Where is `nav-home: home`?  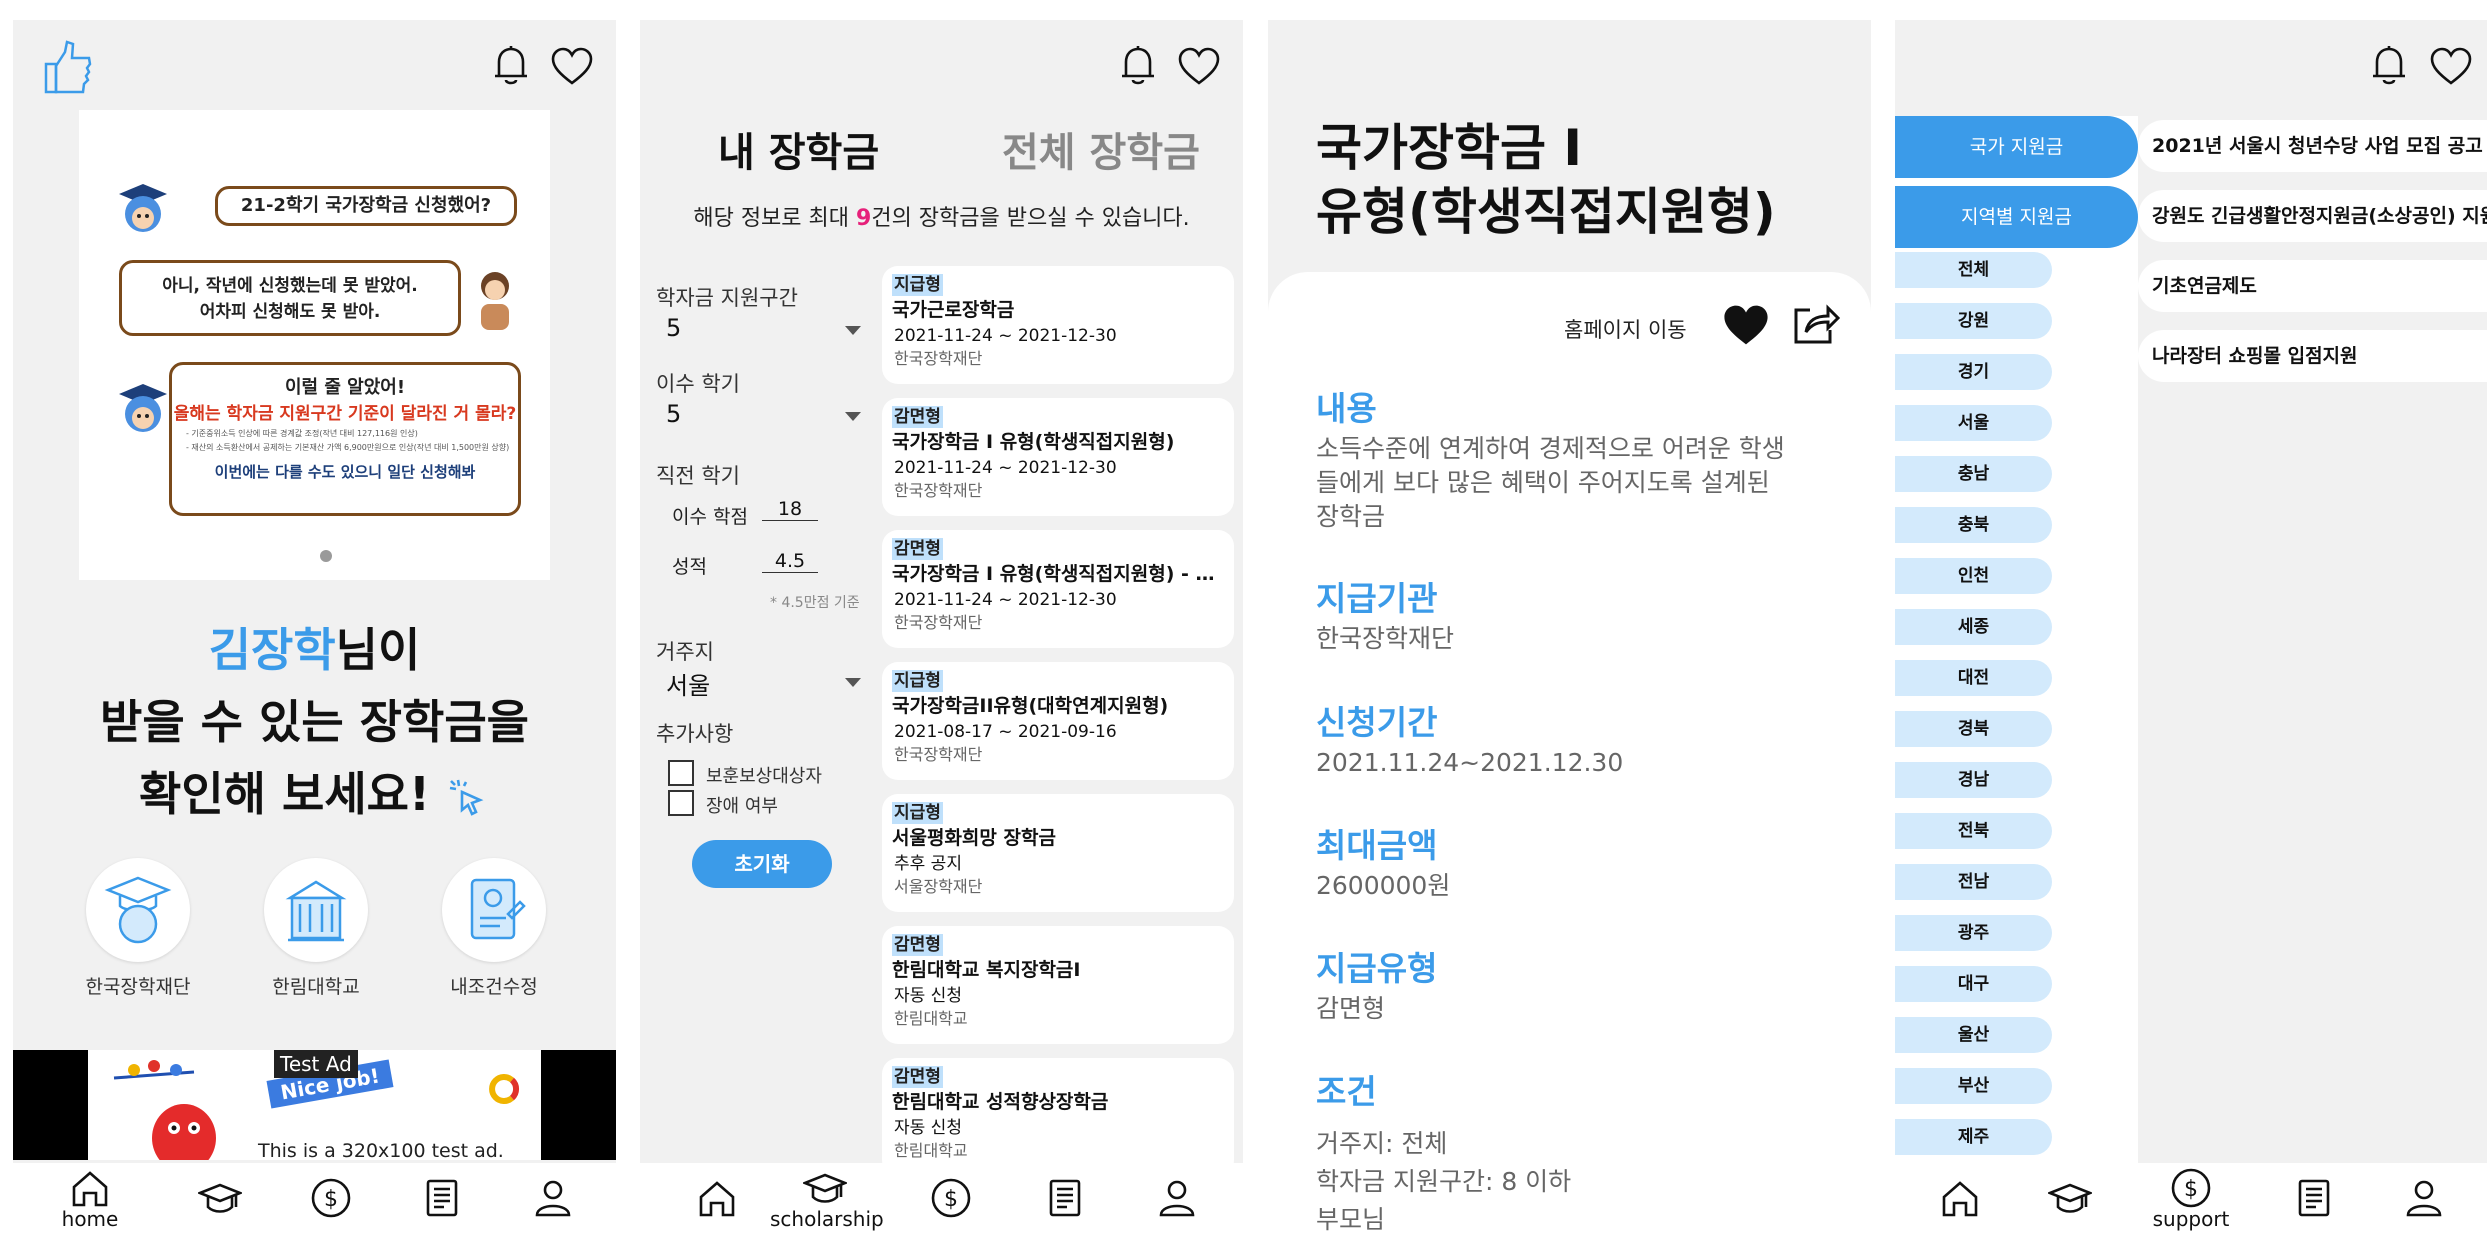 nav-home: home is located at coordinates (90, 1200).